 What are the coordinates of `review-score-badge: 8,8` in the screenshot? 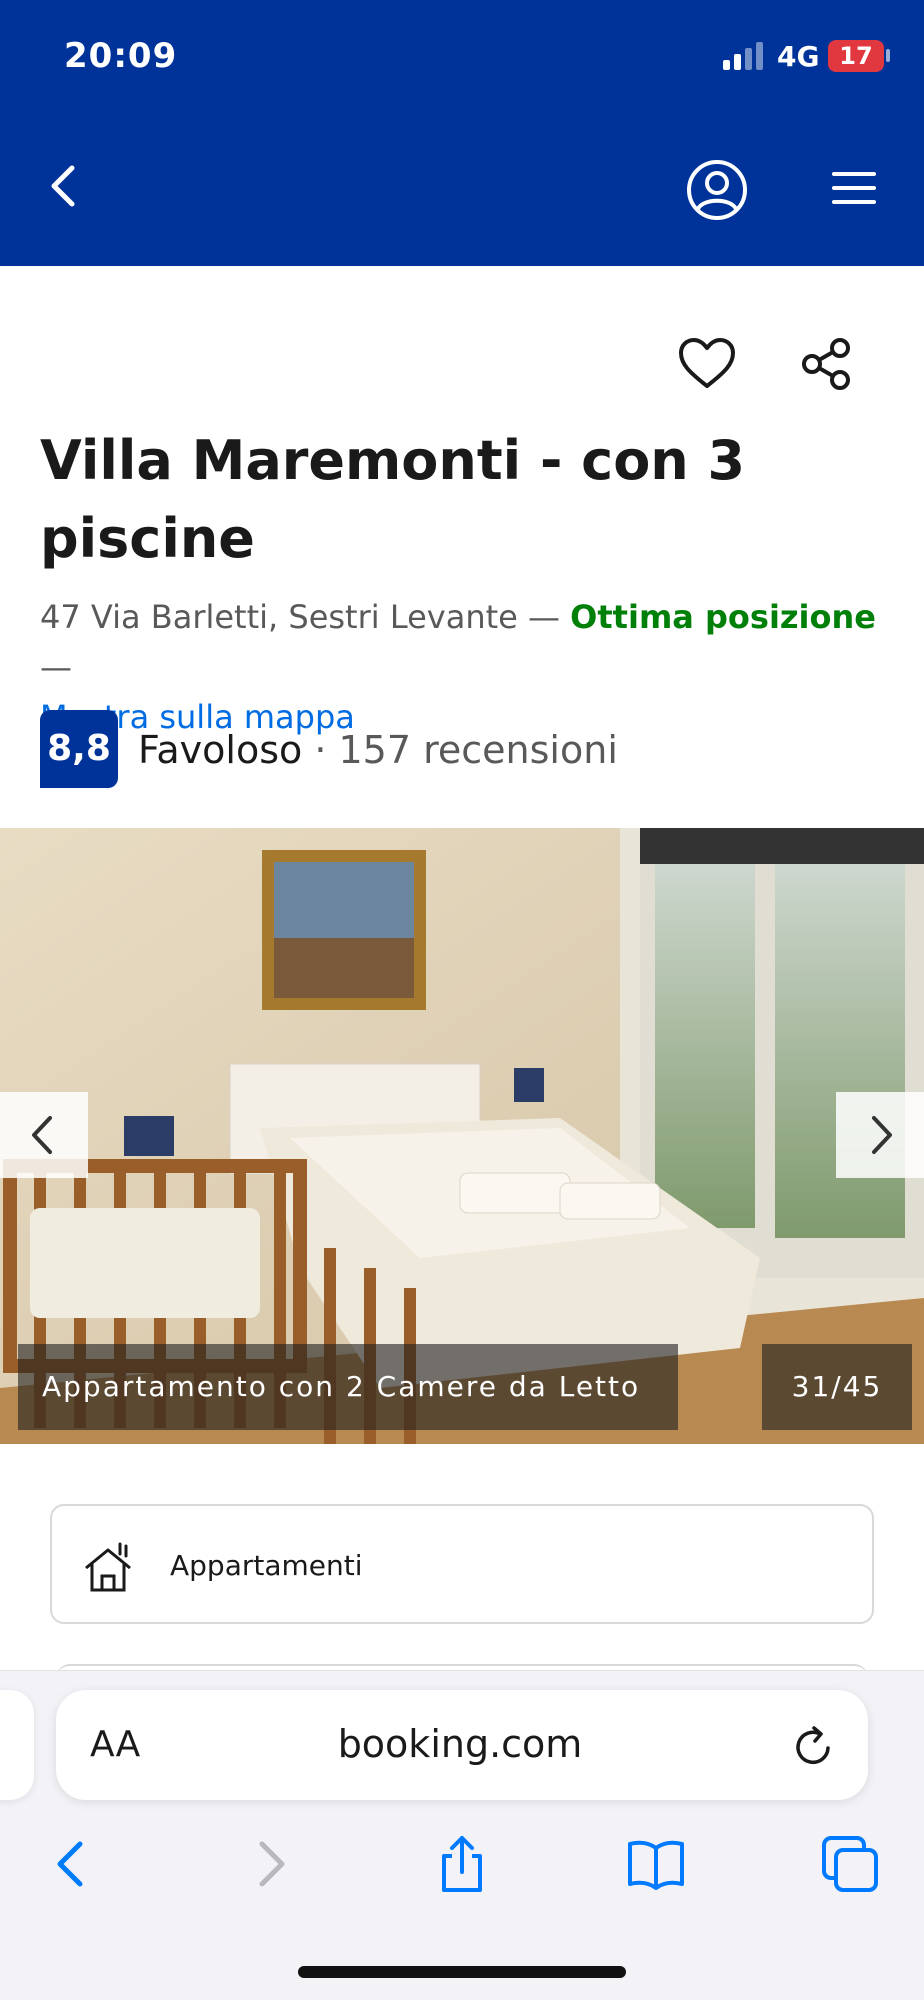 It's located at (79, 749).